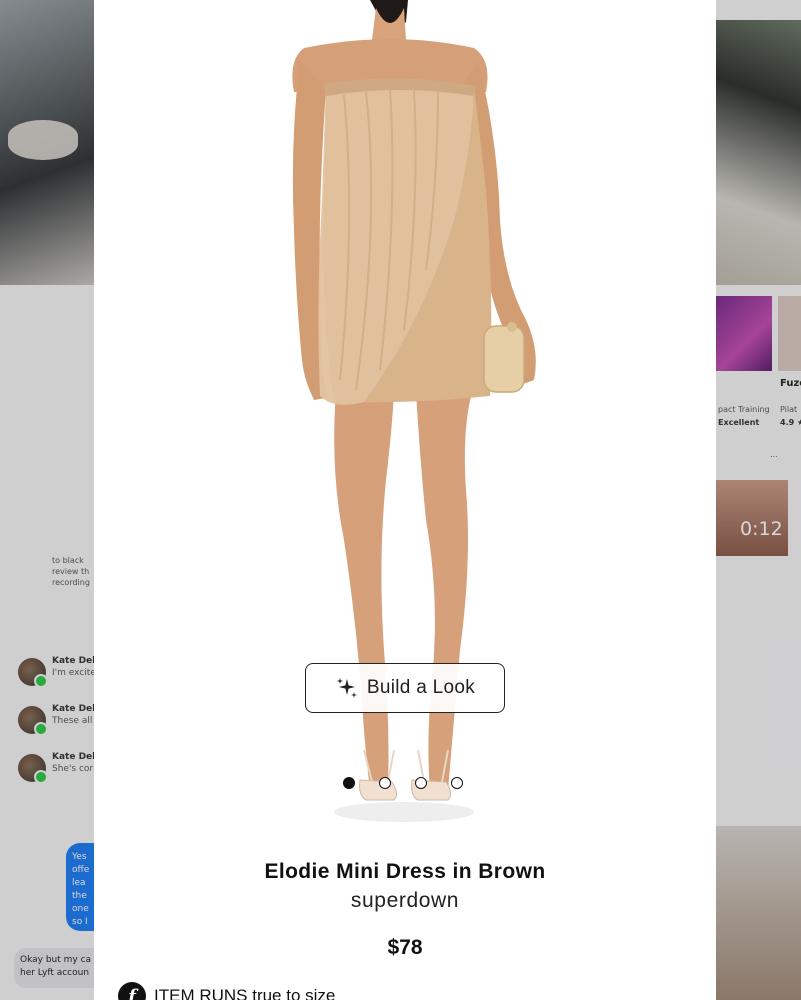 This screenshot has width=801, height=1000. I want to click on product-price: $78, so click(405, 947).